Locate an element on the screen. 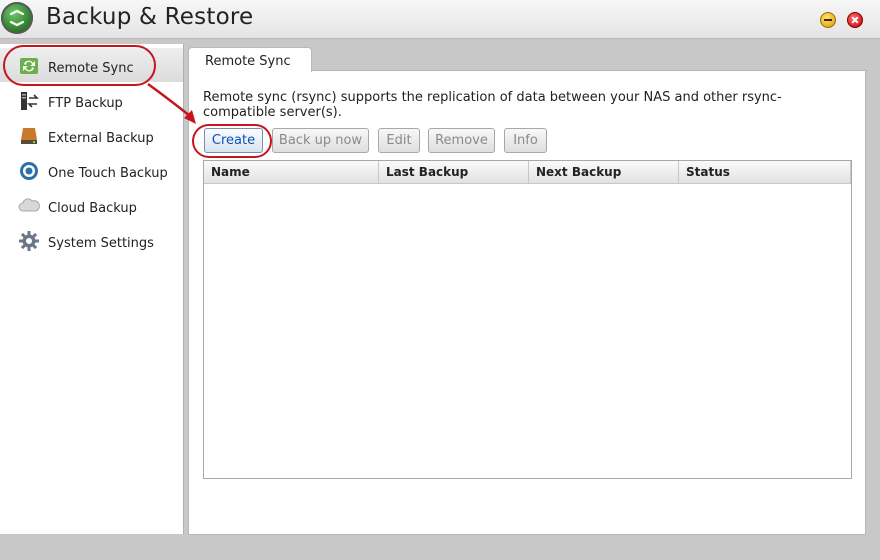 The width and height of the screenshot is (880, 560). sidebar-item-one-touch-backup: One Touch Backup is located at coordinates (91, 170).